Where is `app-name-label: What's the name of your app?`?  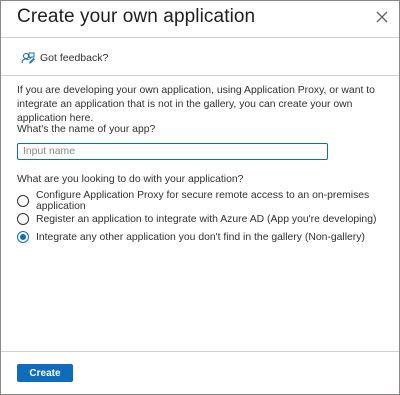
app-name-label: What's the name of your app? is located at coordinates (86, 129).